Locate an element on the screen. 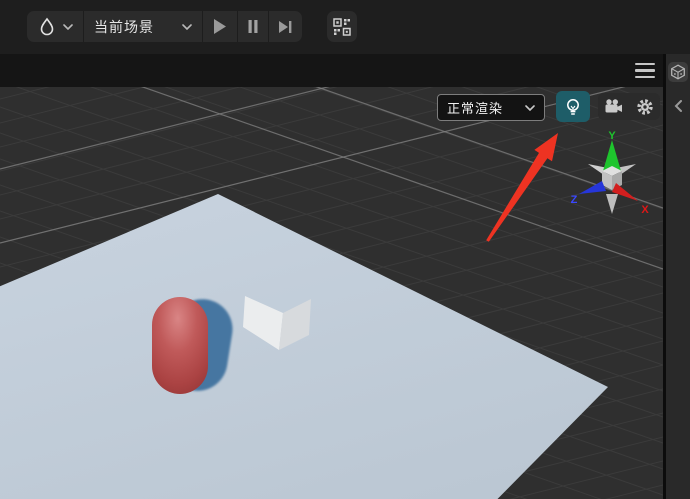 This screenshot has width=690, height=499. settings-button is located at coordinates (645, 106).